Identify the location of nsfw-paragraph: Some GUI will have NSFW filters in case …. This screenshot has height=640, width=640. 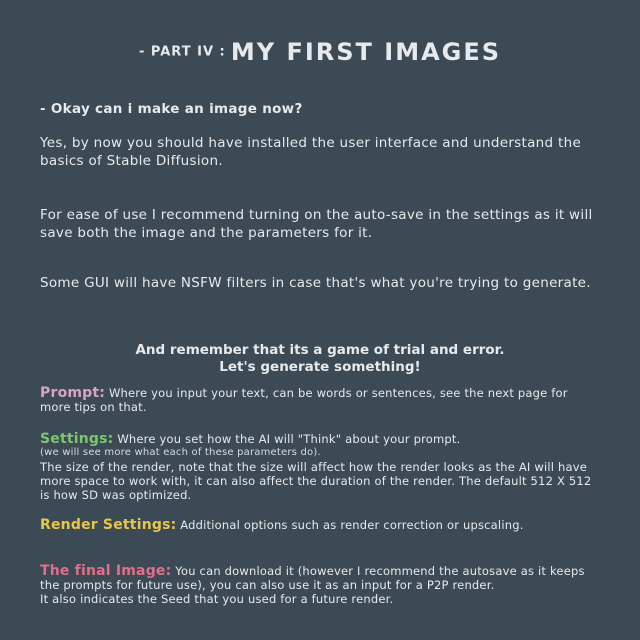
(315, 283).